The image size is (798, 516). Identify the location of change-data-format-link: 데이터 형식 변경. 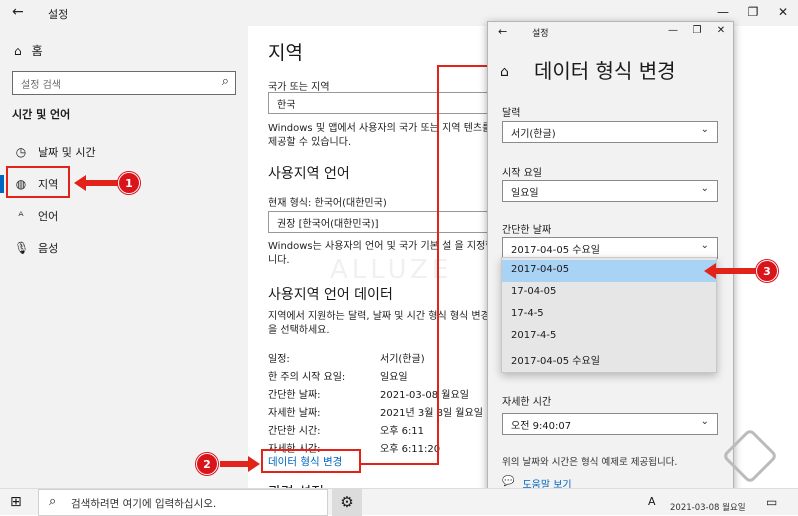
(305, 461).